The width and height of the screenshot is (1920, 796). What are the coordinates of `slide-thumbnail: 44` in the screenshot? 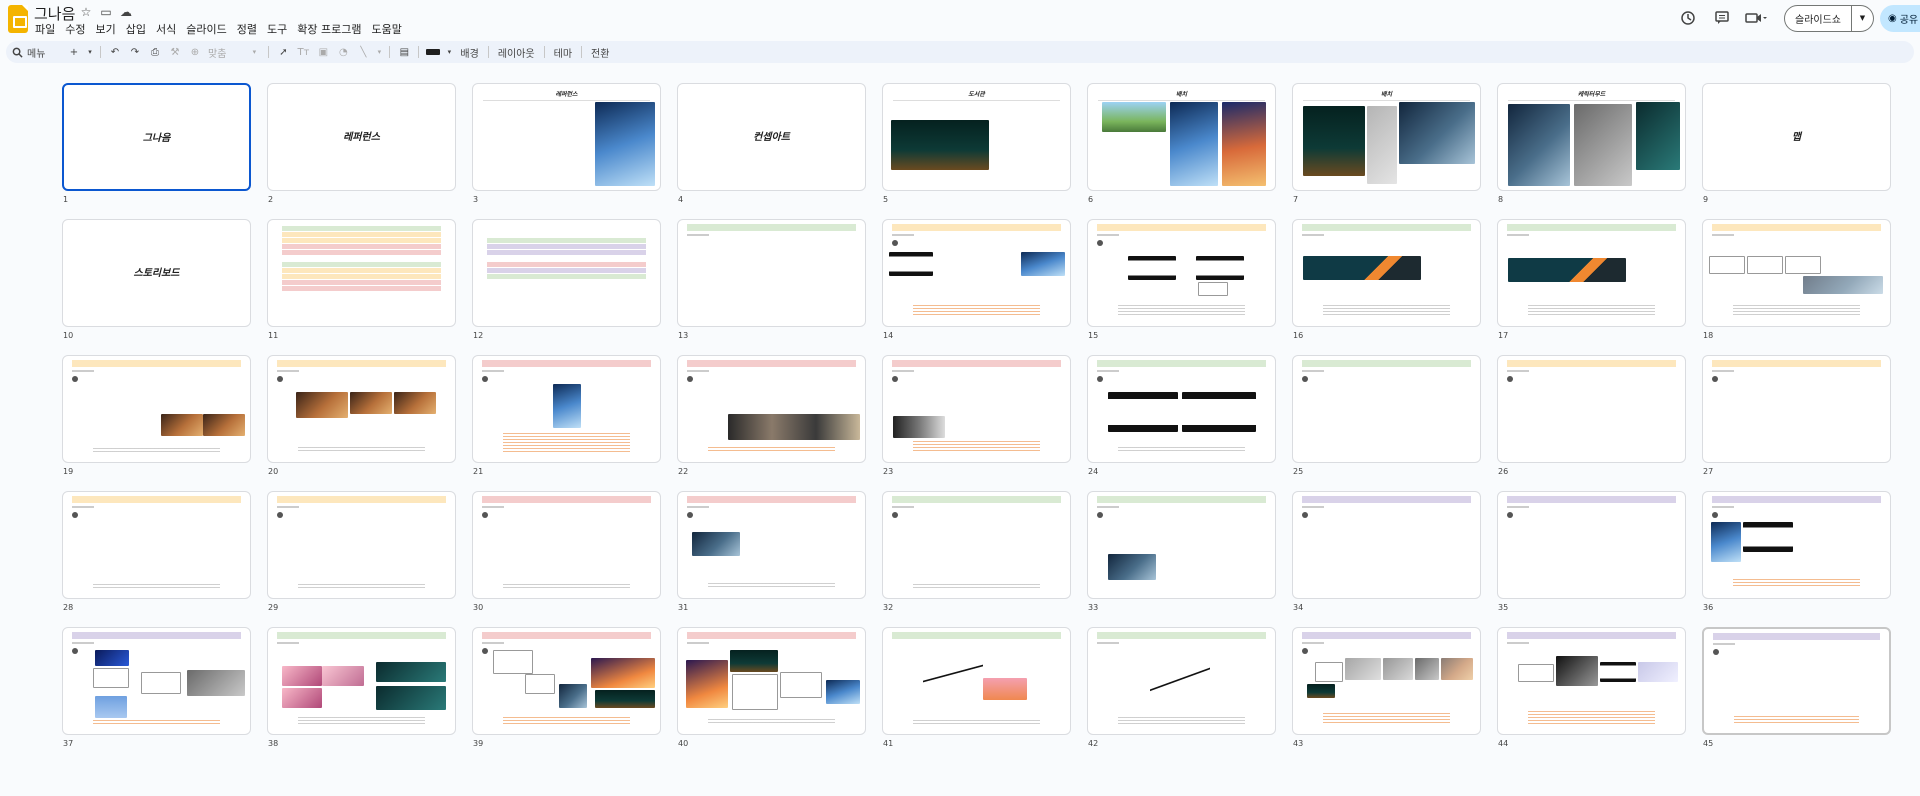 It's located at (1593, 687).